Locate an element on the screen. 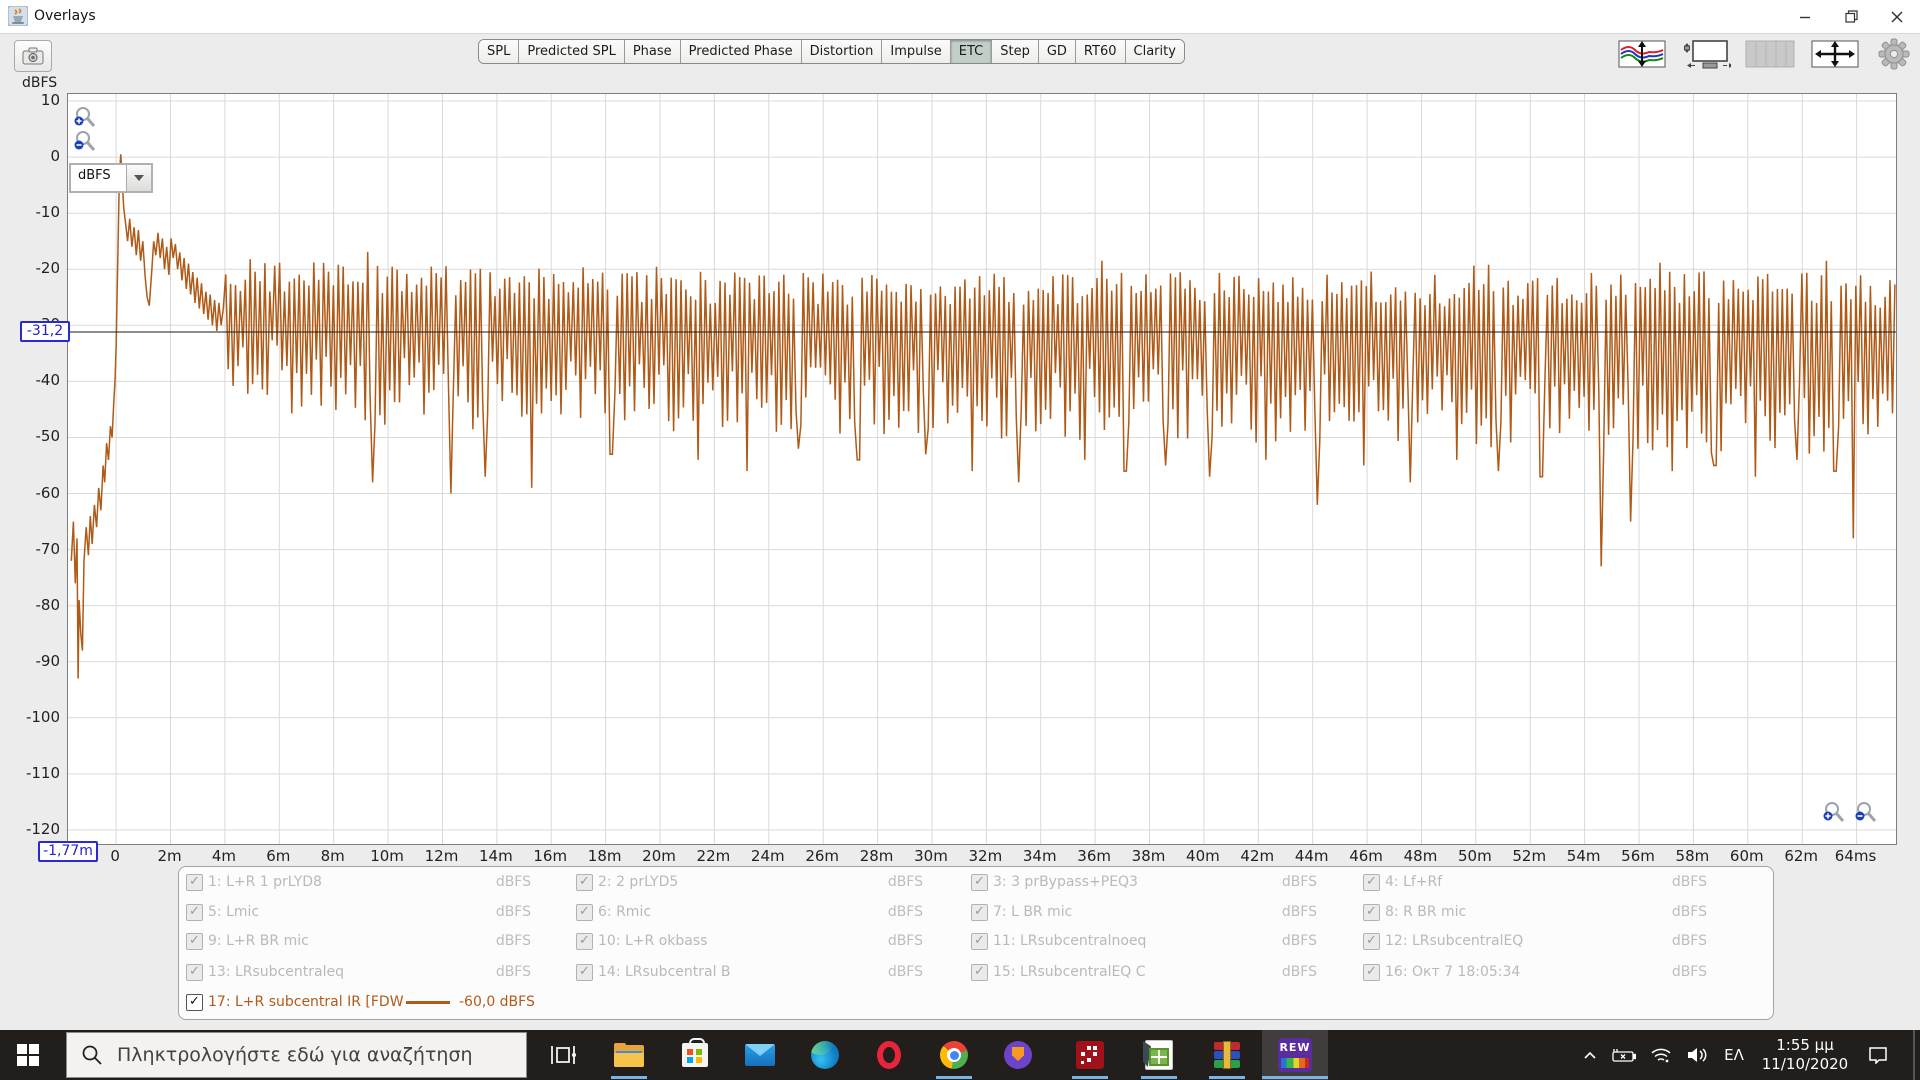  legend-label: 8: R BR mic is located at coordinates (1426, 912).